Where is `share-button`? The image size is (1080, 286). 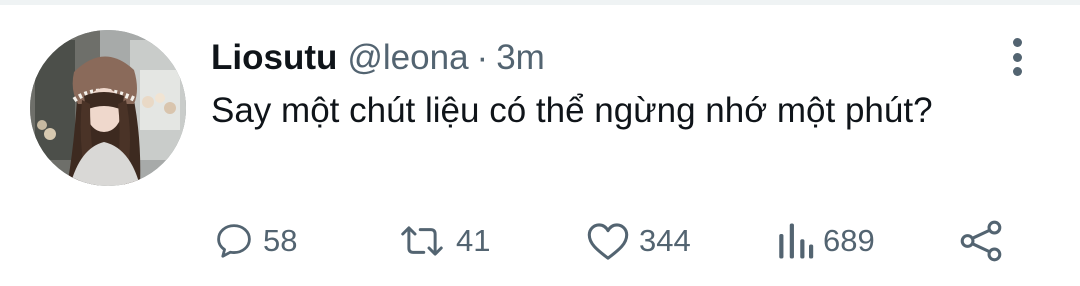
share-button is located at coordinates (981, 241).